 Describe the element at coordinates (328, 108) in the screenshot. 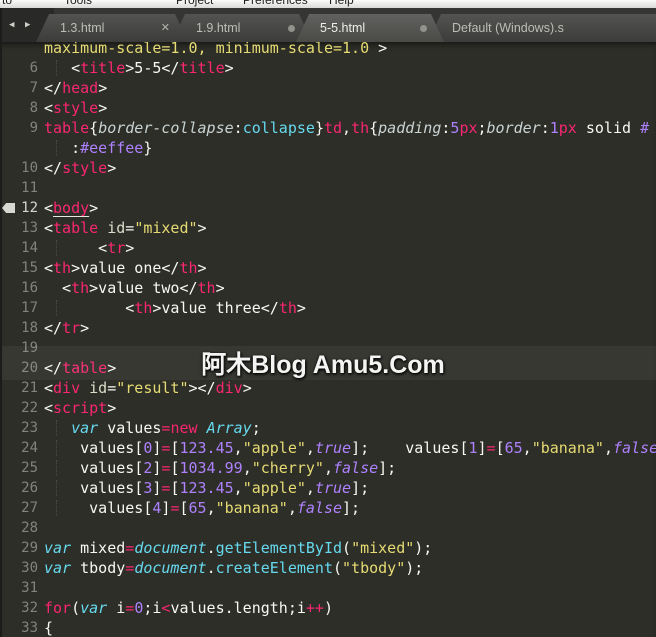

I see `code-line: 8 <style>` at that location.